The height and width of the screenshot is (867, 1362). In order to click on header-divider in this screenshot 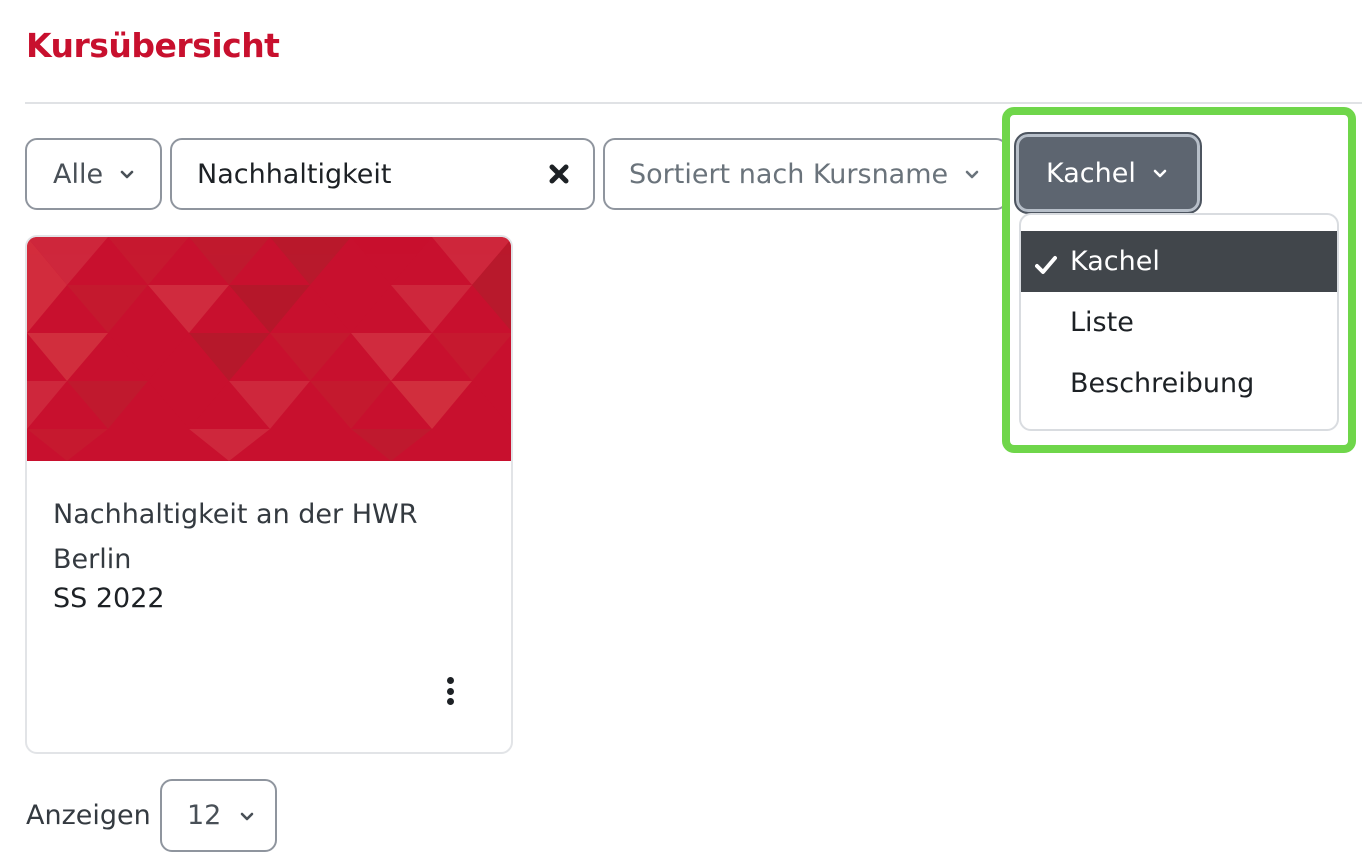, I will do `click(693, 103)`.